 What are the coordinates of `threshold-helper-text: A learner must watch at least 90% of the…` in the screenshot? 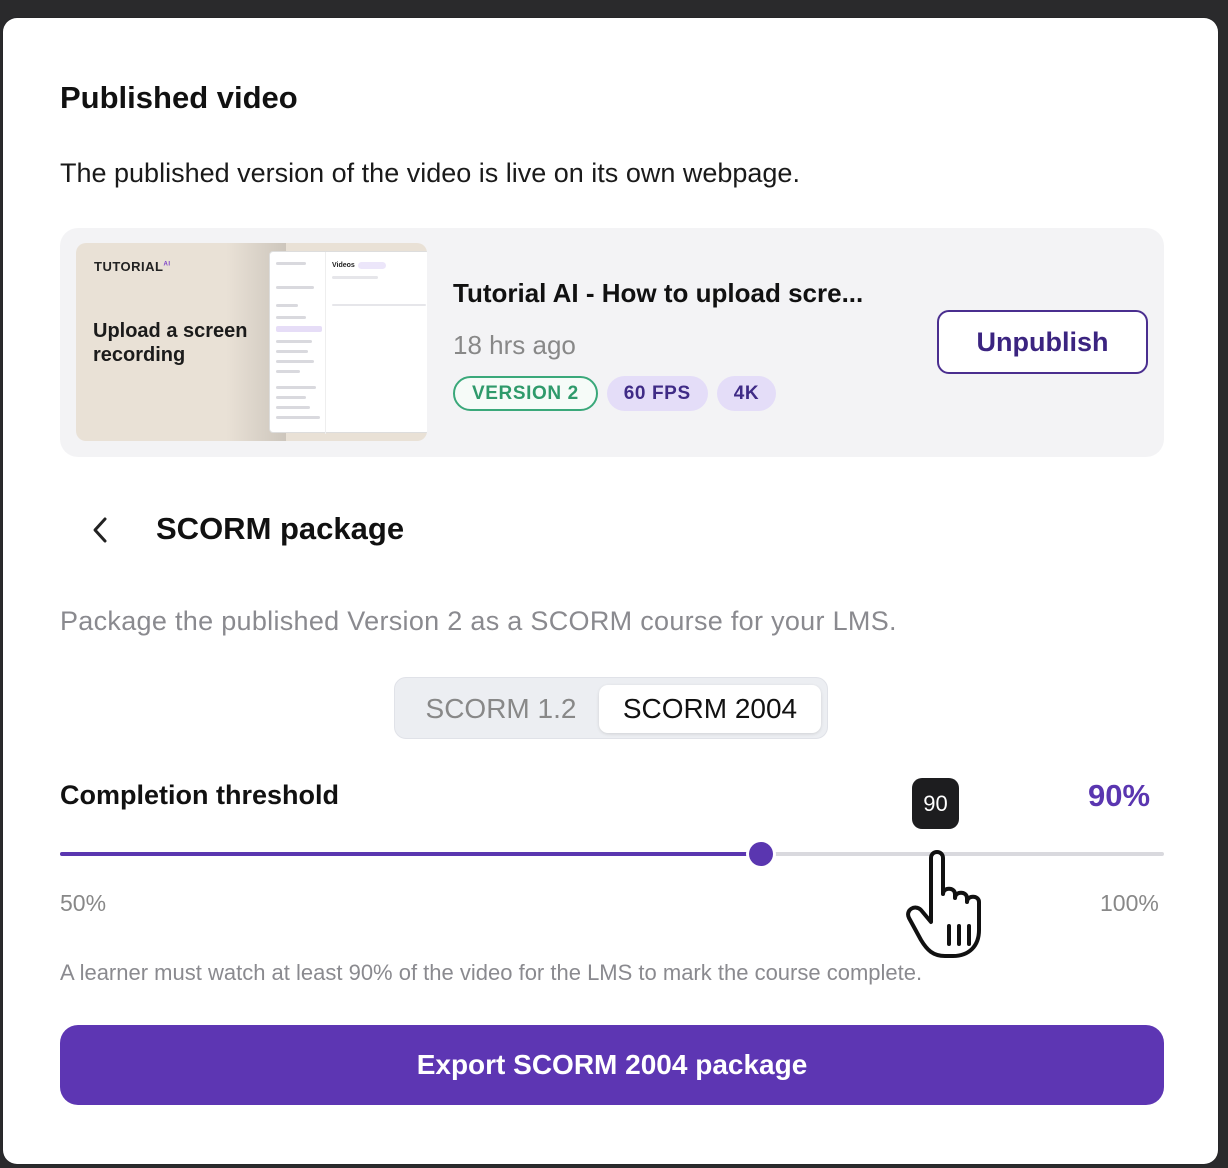 It's located at (491, 972).